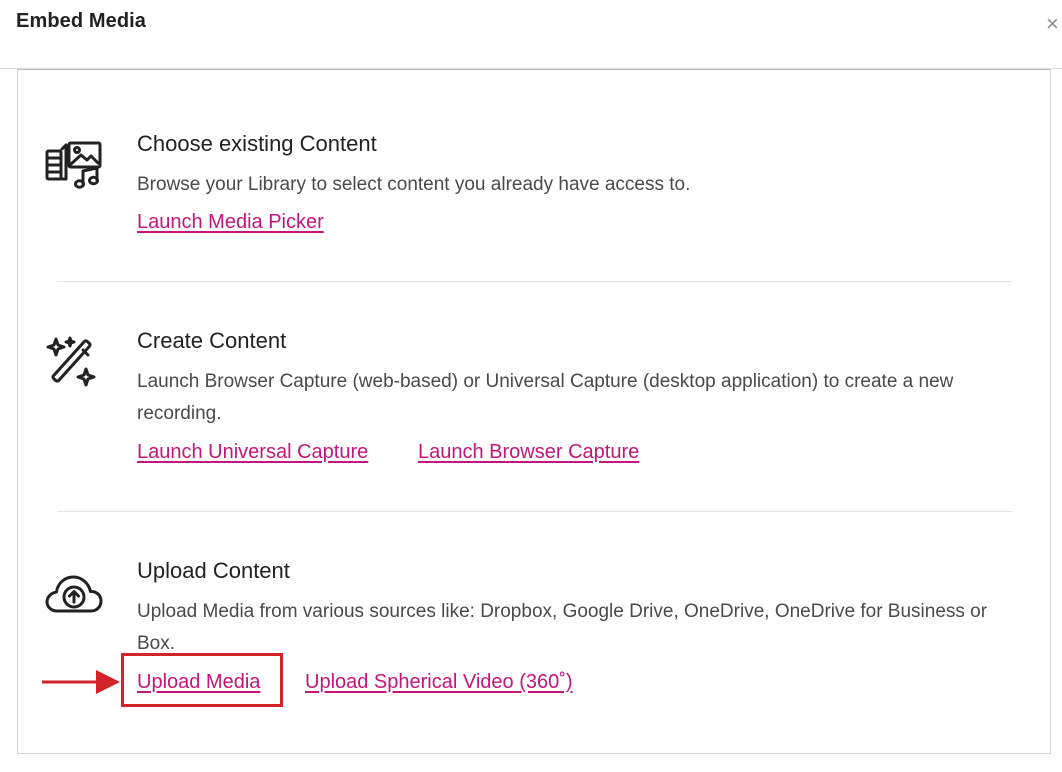  I want to click on close-button: ×, so click(1054, 24).